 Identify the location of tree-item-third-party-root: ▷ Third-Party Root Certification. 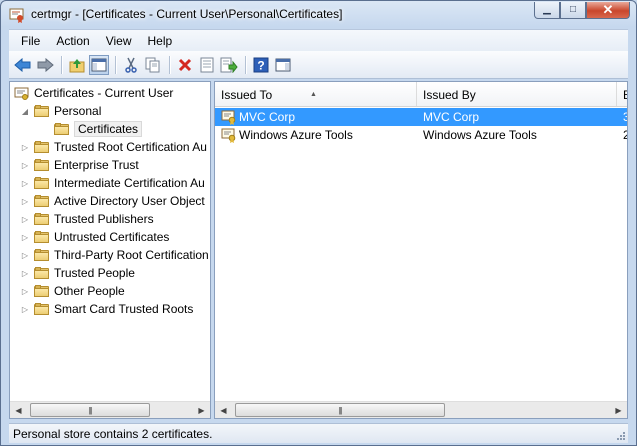
(114, 255).